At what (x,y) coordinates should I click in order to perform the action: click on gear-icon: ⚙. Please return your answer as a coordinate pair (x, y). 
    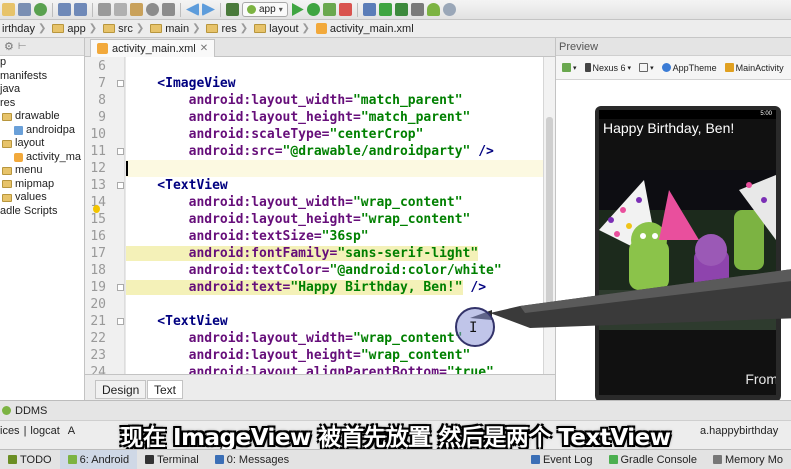
    Looking at the image, I should click on (9, 46).